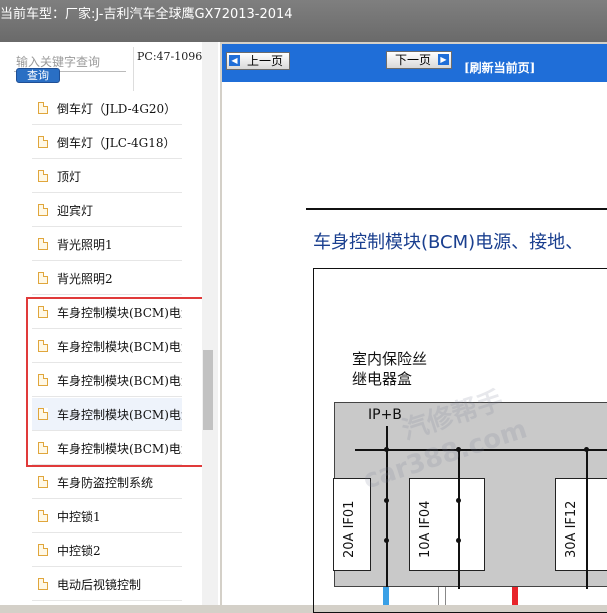  I want to click on fuse-box-caption-1: 室内保险丝, so click(390, 359).